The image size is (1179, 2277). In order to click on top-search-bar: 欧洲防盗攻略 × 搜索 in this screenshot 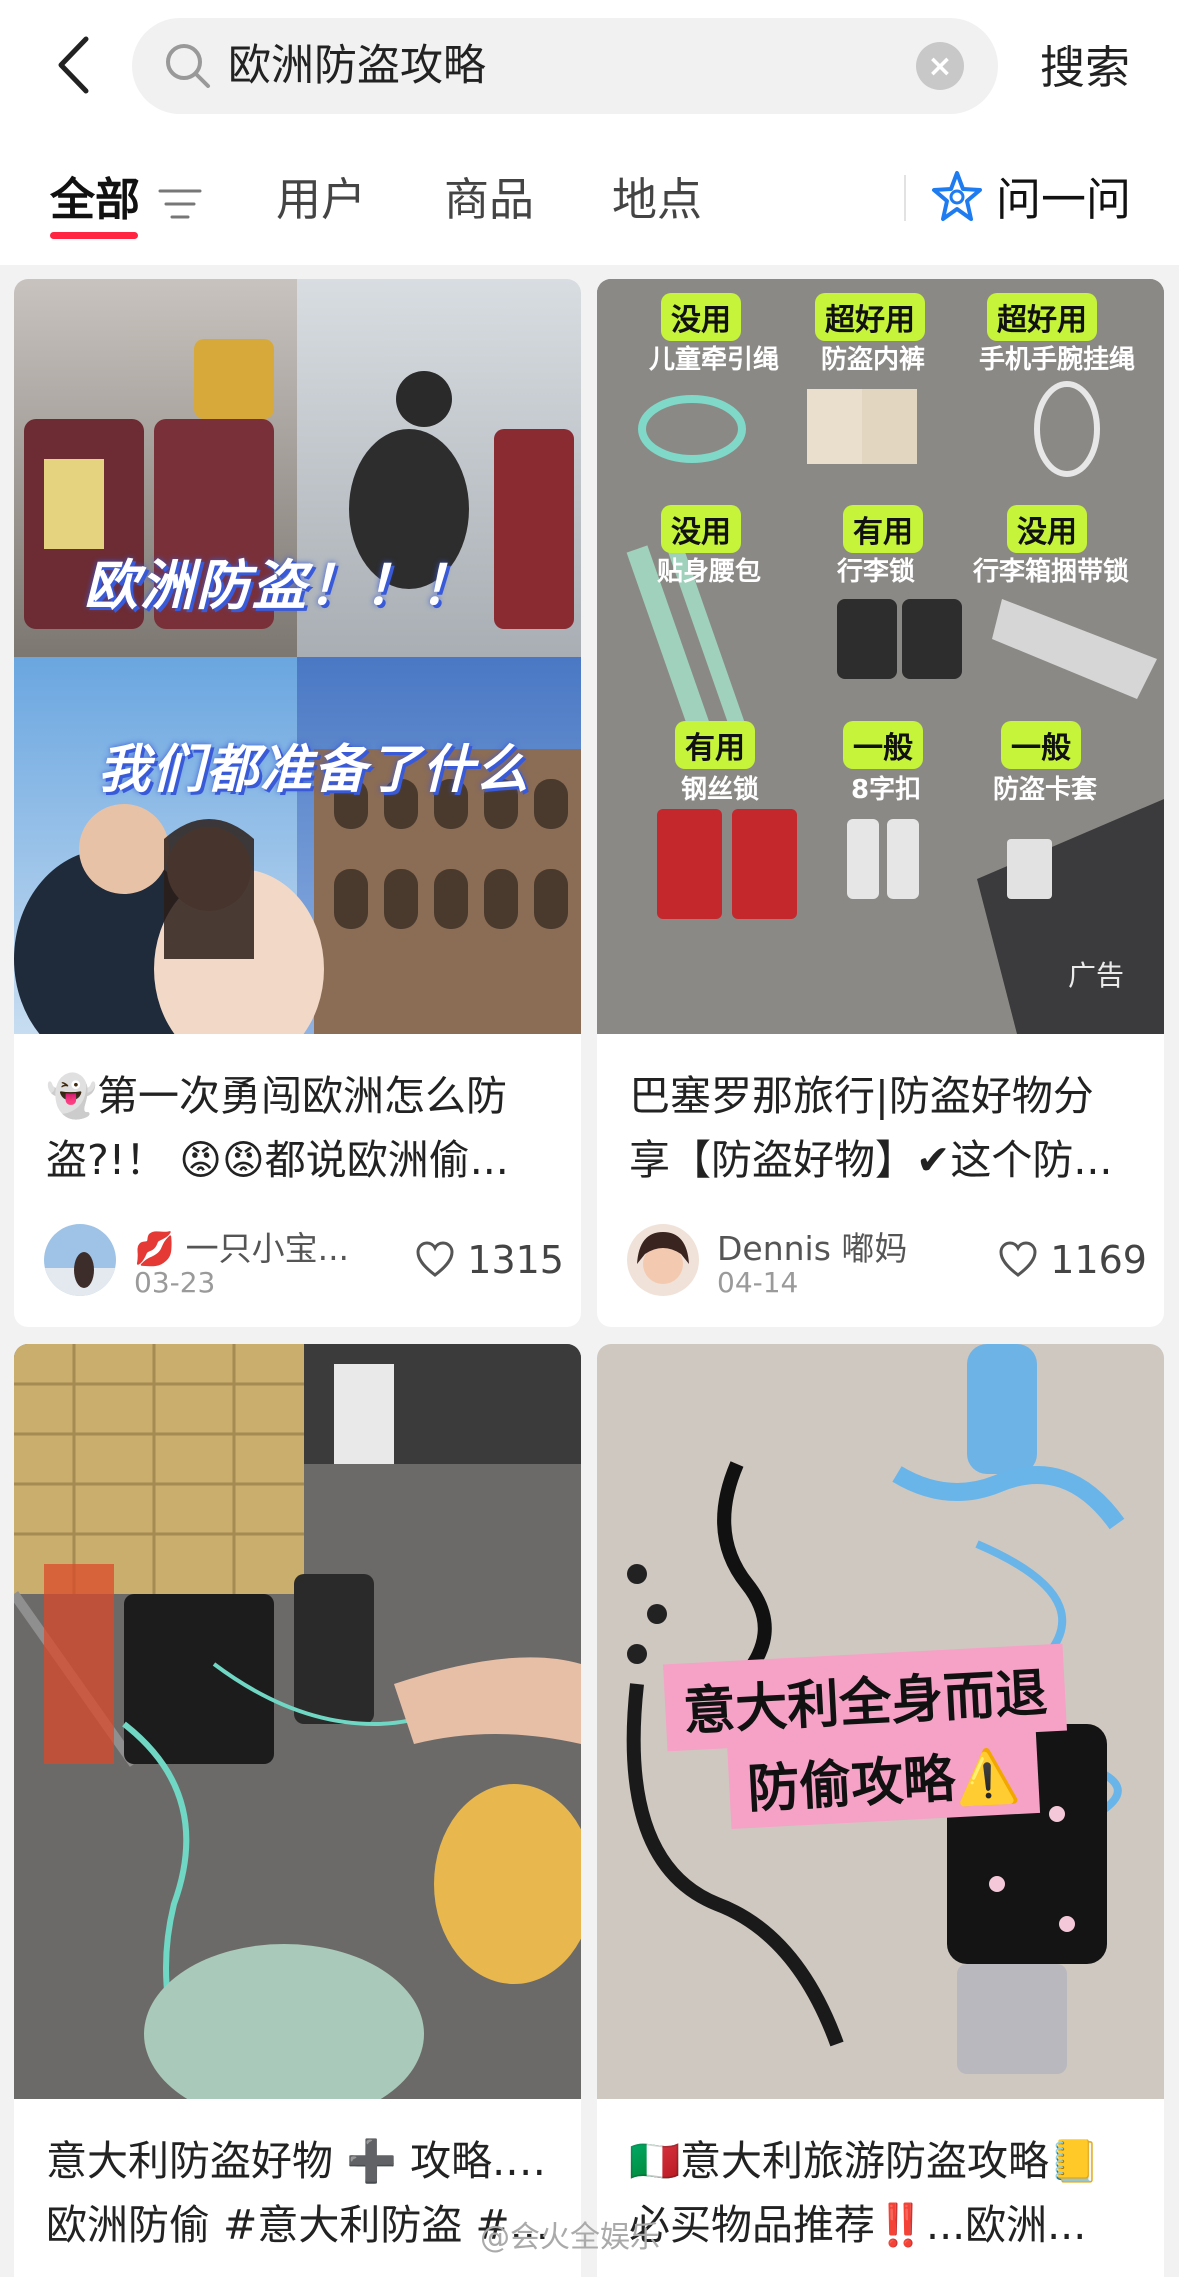, I will do `click(589, 67)`.